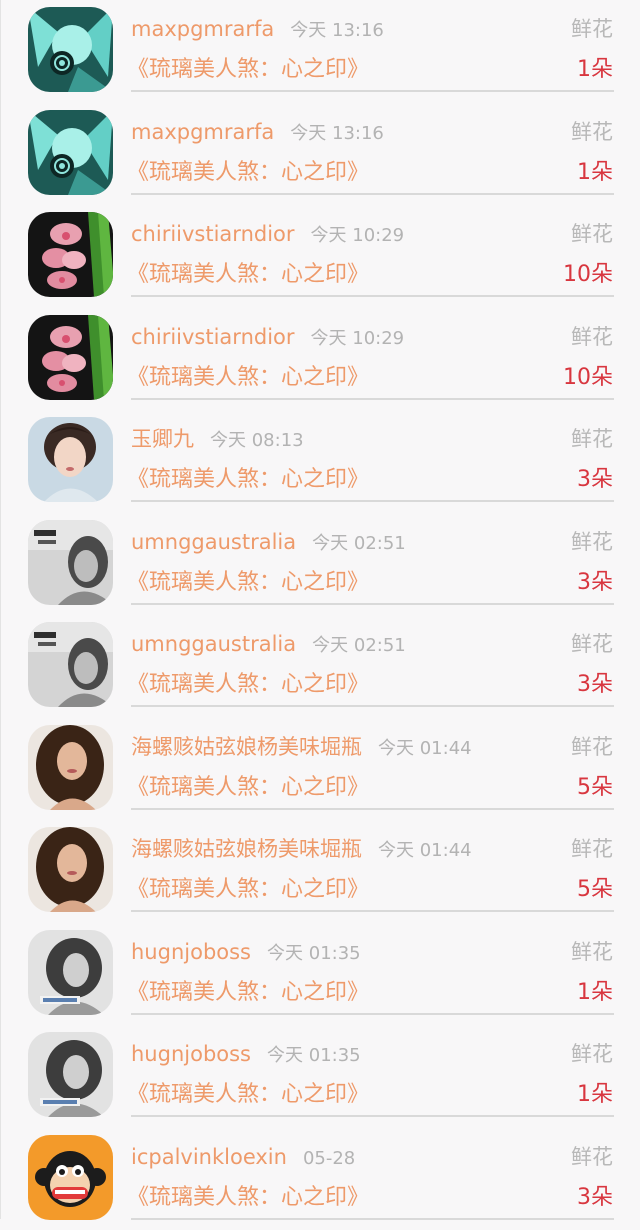 The image size is (640, 1230). Describe the element at coordinates (320, 461) in the screenshot. I see `list-item: 玉卿九 今天 08:13 鲜花 《琉璃美人煞：心之印》 3朵` at that location.